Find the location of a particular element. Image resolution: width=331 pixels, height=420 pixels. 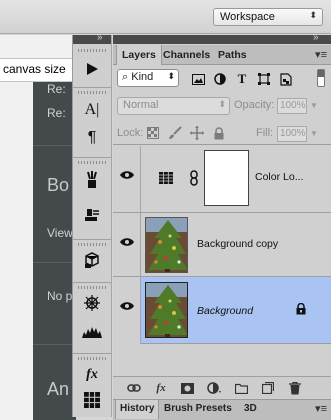

play-icon is located at coordinates (92, 69).